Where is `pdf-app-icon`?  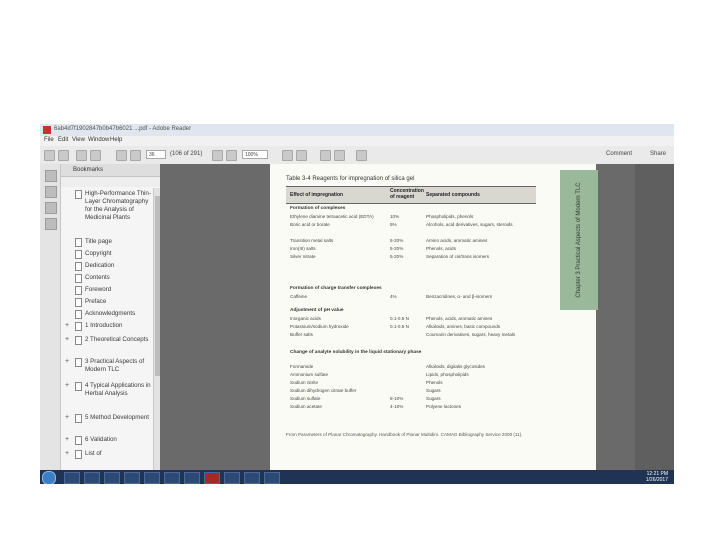 pdf-app-icon is located at coordinates (47, 130).